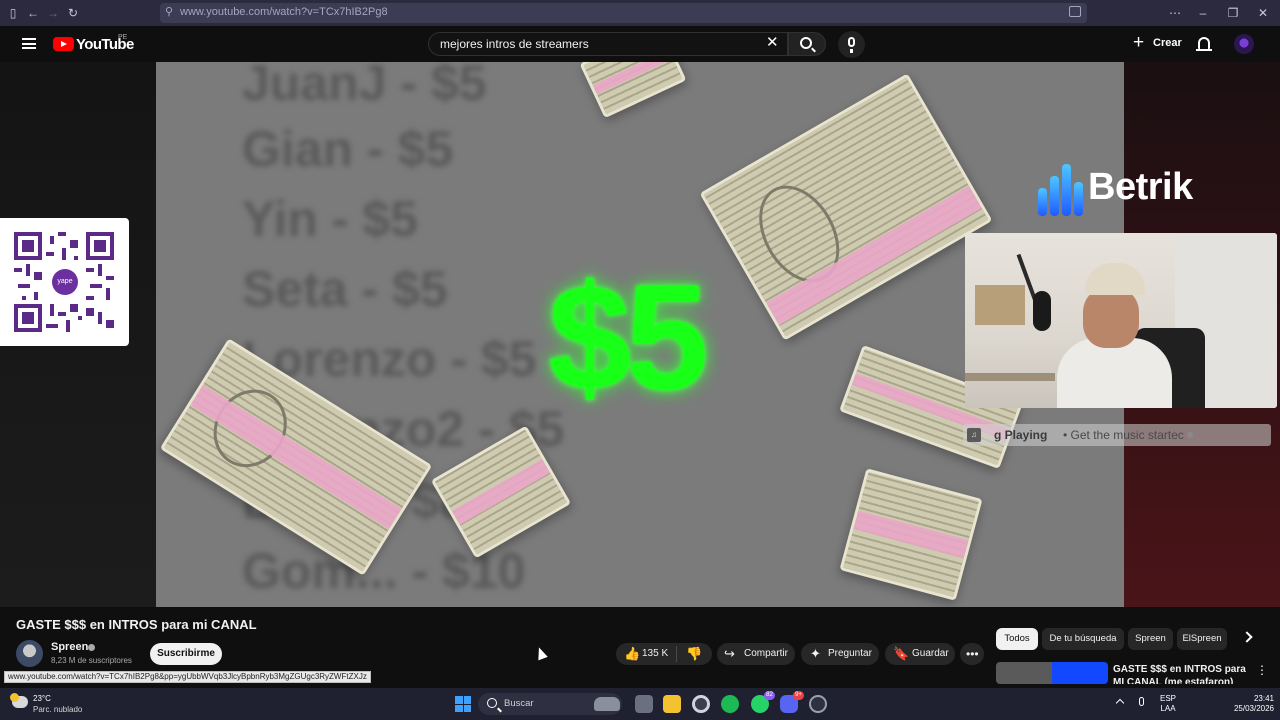  Describe the element at coordinates (1262, 670) in the screenshot. I see `recommendation-menu-icon: ⋮` at that location.